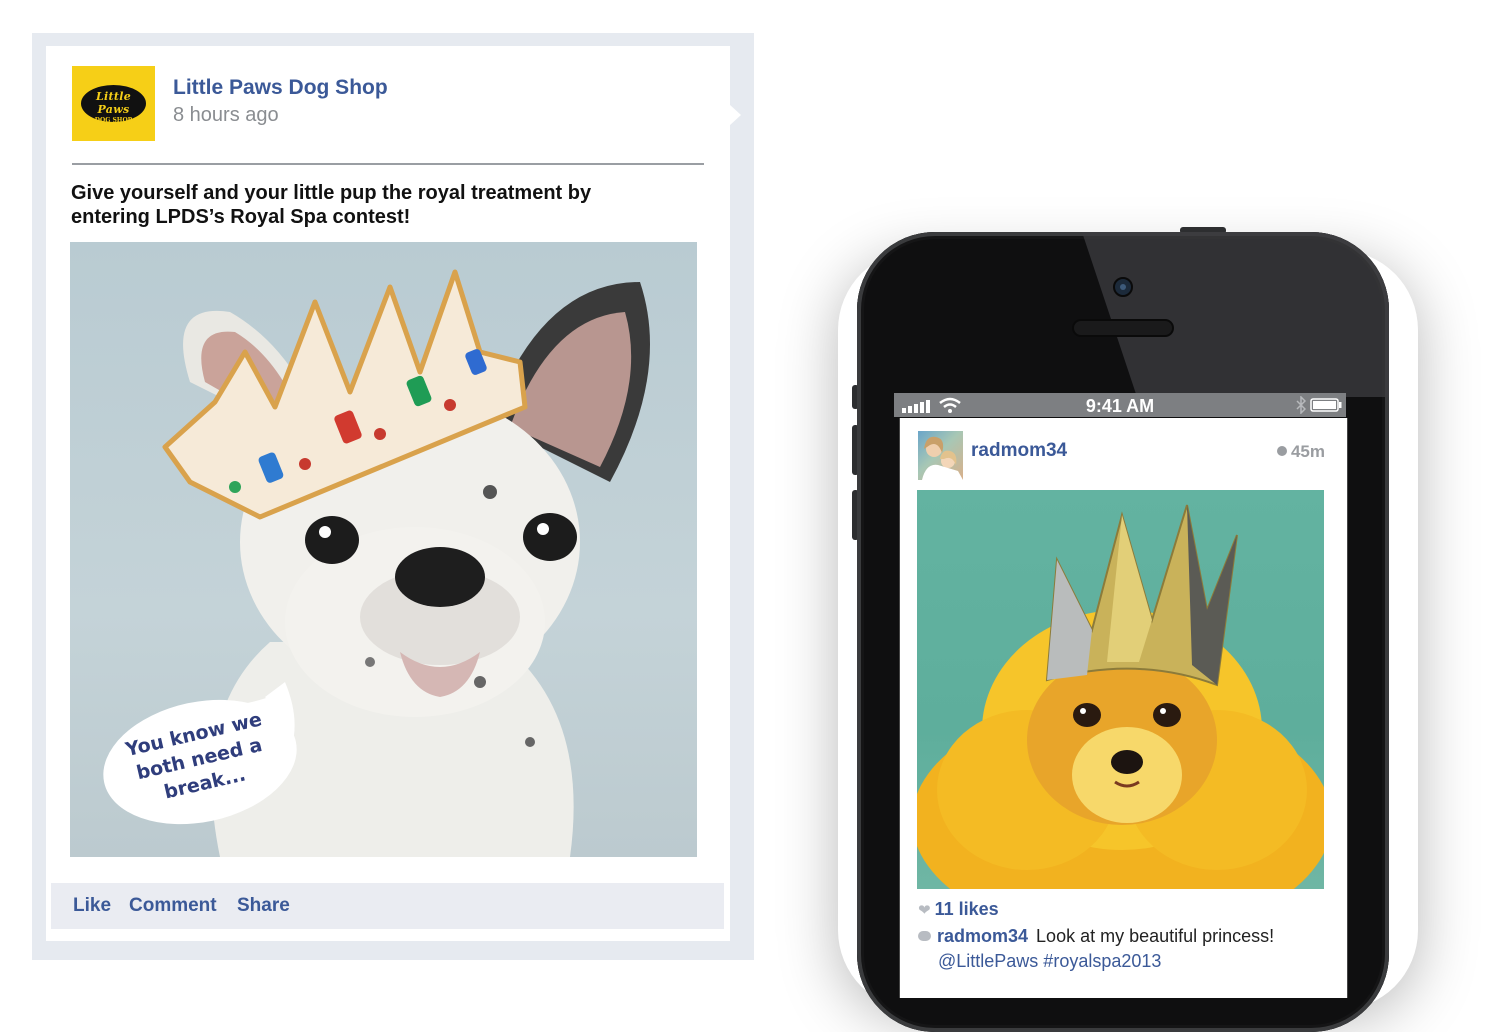 This screenshot has height=1032, width=1500. I want to click on crowned-pomeranian-photo-icon, so click(1120, 696).